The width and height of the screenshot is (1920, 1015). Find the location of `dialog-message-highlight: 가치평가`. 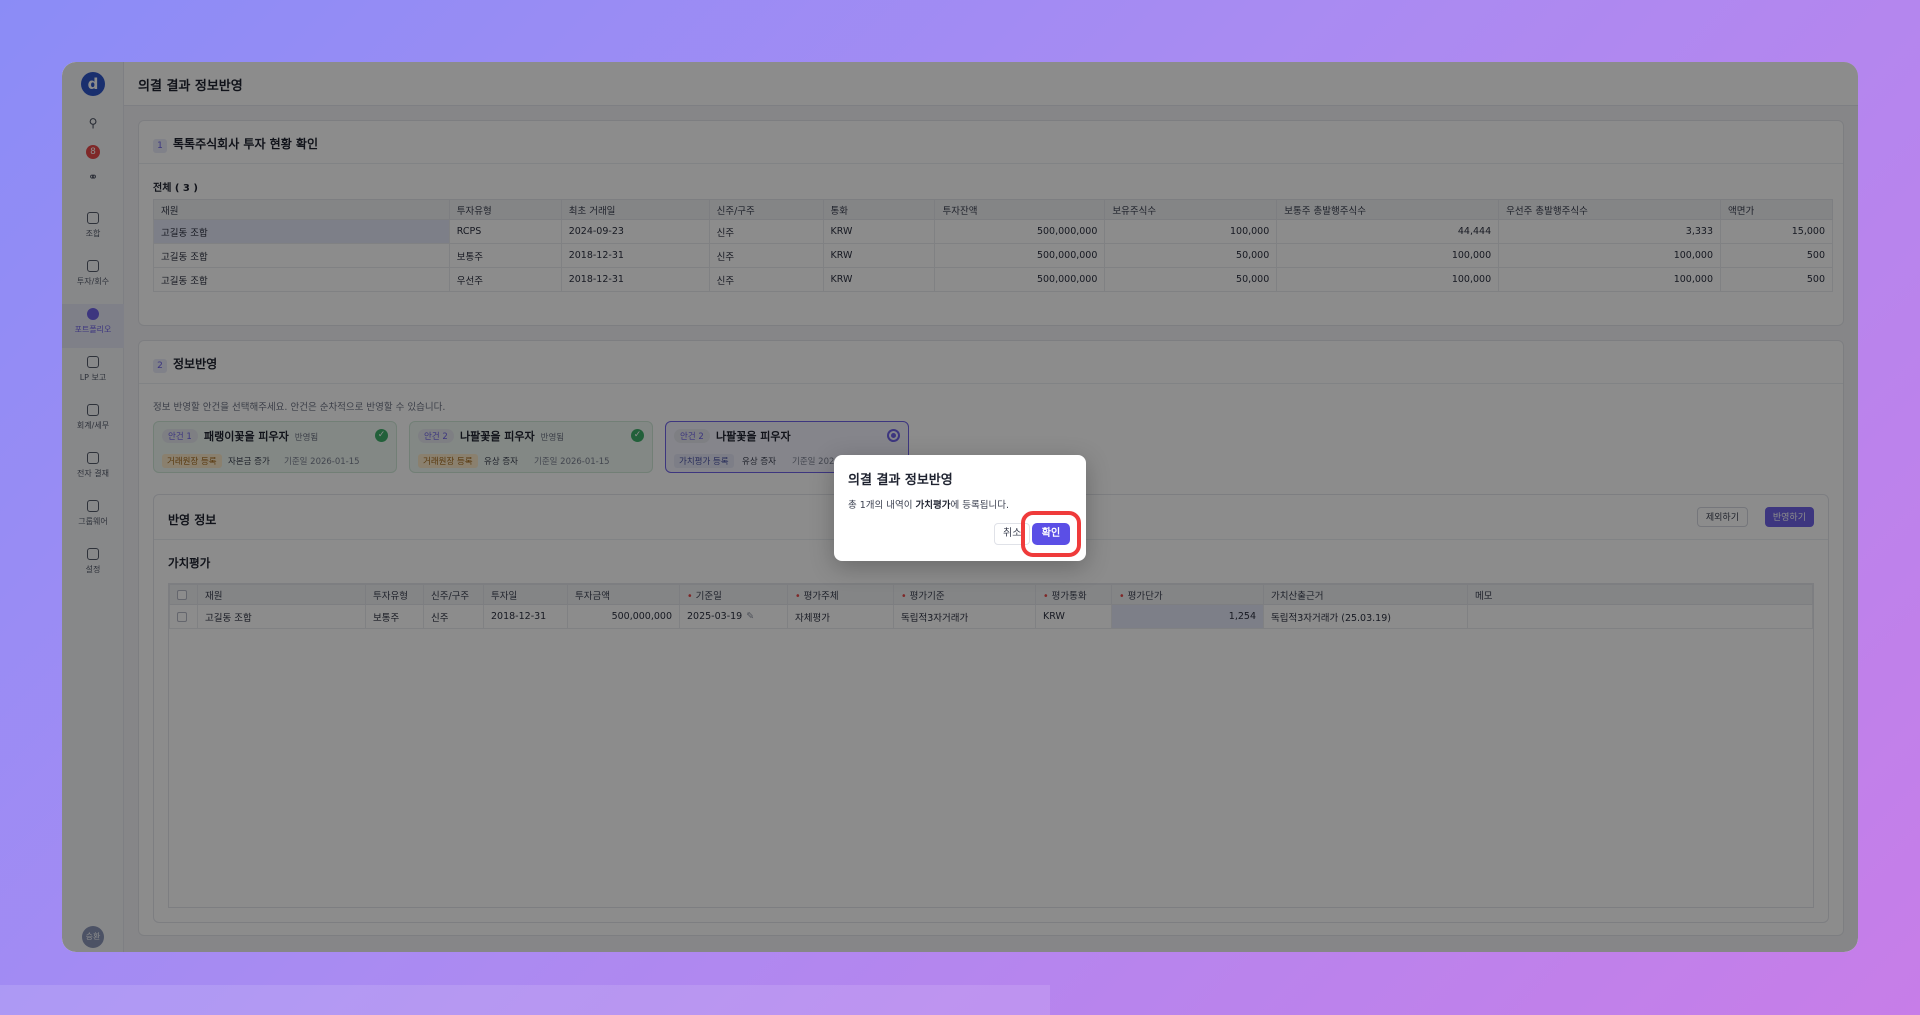

dialog-message-highlight: 가치평가 is located at coordinates (933, 505).